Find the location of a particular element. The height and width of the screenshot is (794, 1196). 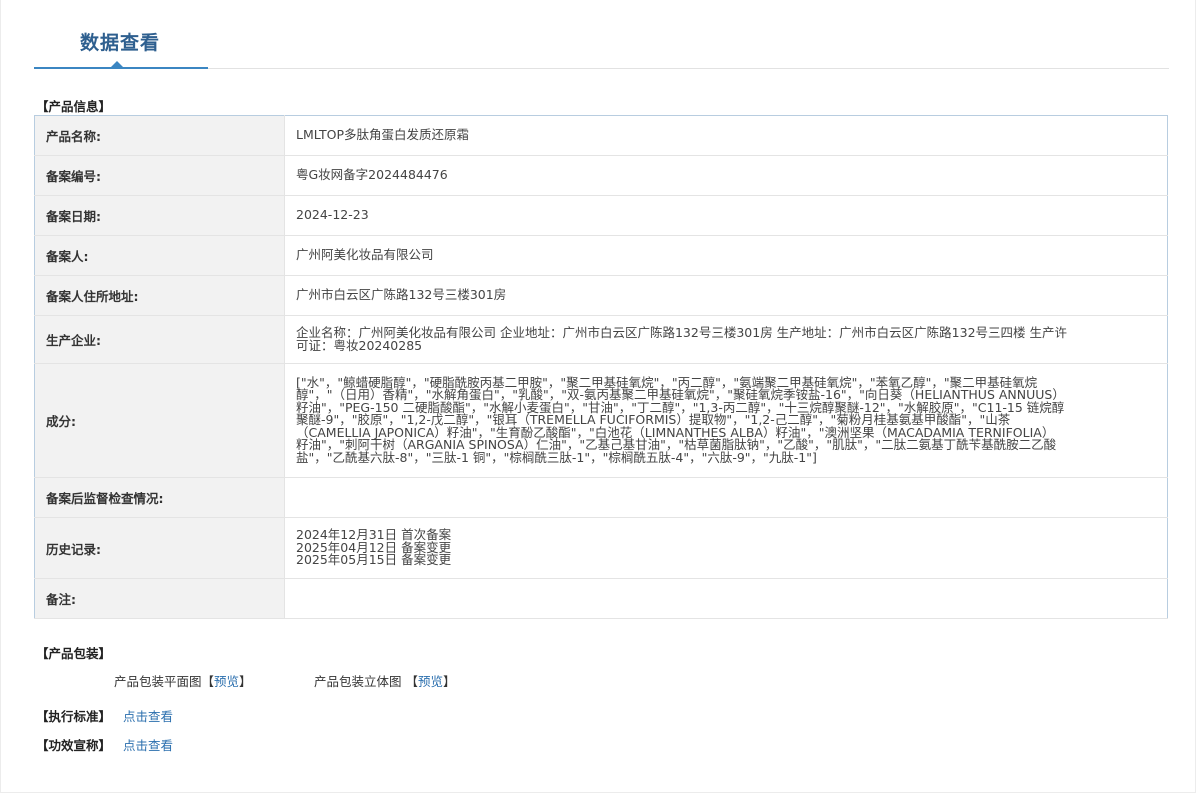

table-row: 备案日期: 2024-12-23 is located at coordinates (601, 215).